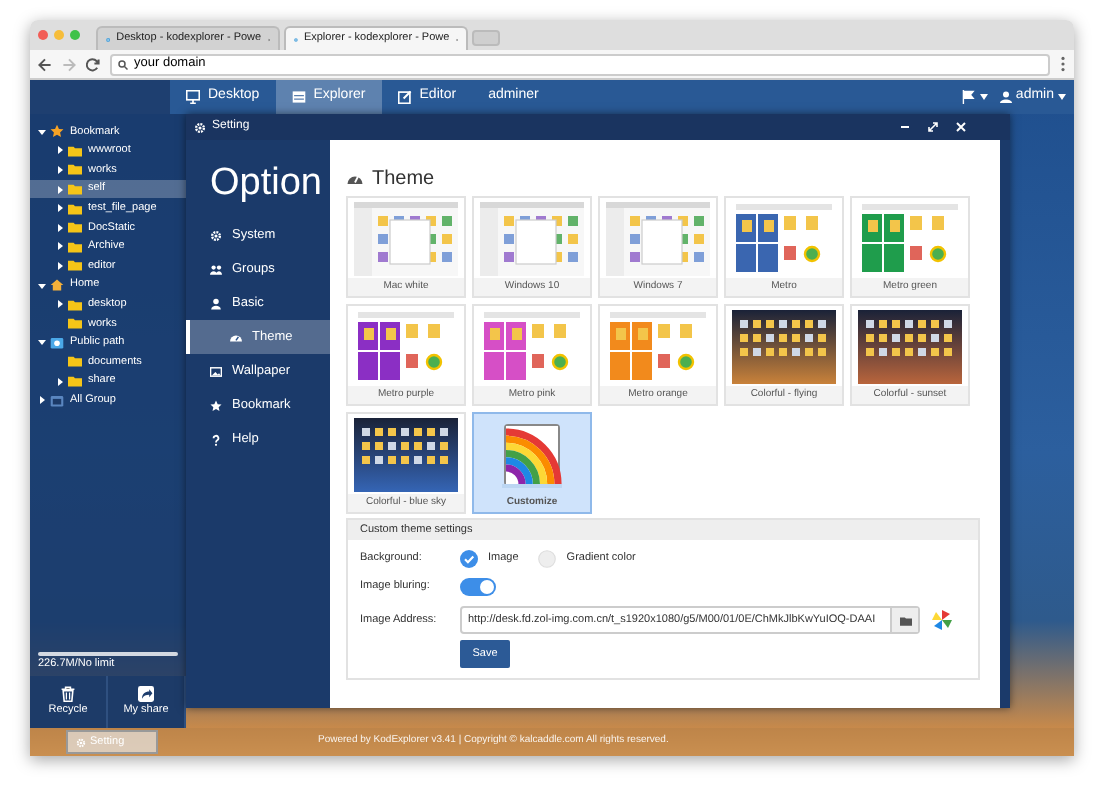 The height and width of the screenshot is (800, 1100). I want to click on close-icon, so click(961, 127).